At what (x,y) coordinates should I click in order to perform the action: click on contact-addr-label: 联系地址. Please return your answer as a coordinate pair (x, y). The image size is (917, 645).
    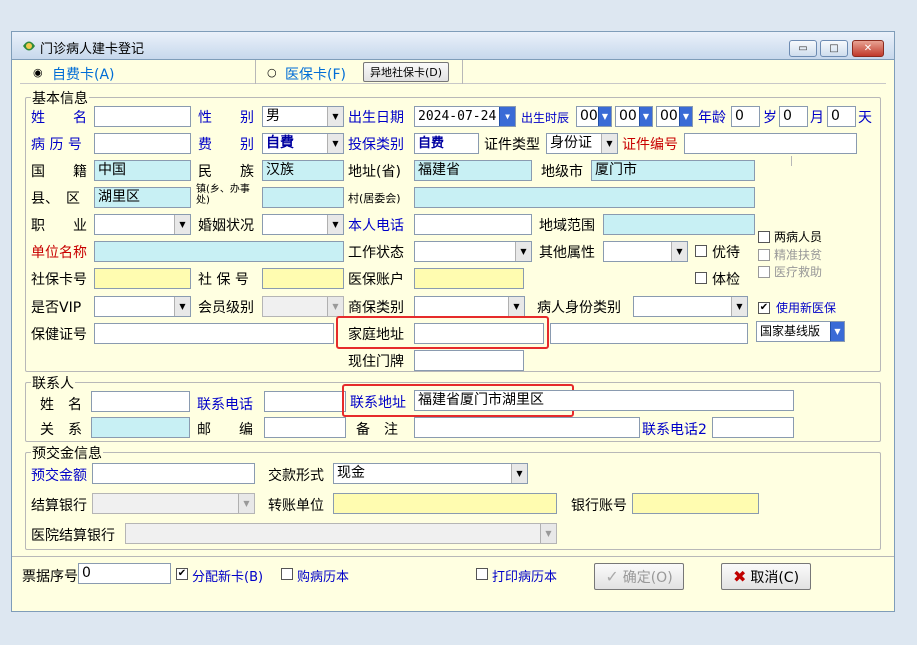
    Looking at the image, I should click on (378, 403).